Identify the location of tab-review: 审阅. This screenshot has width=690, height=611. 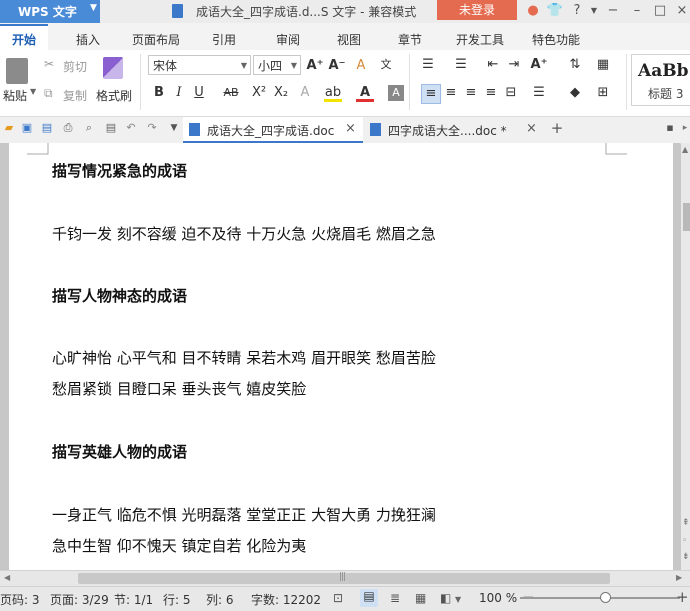
(288, 39).